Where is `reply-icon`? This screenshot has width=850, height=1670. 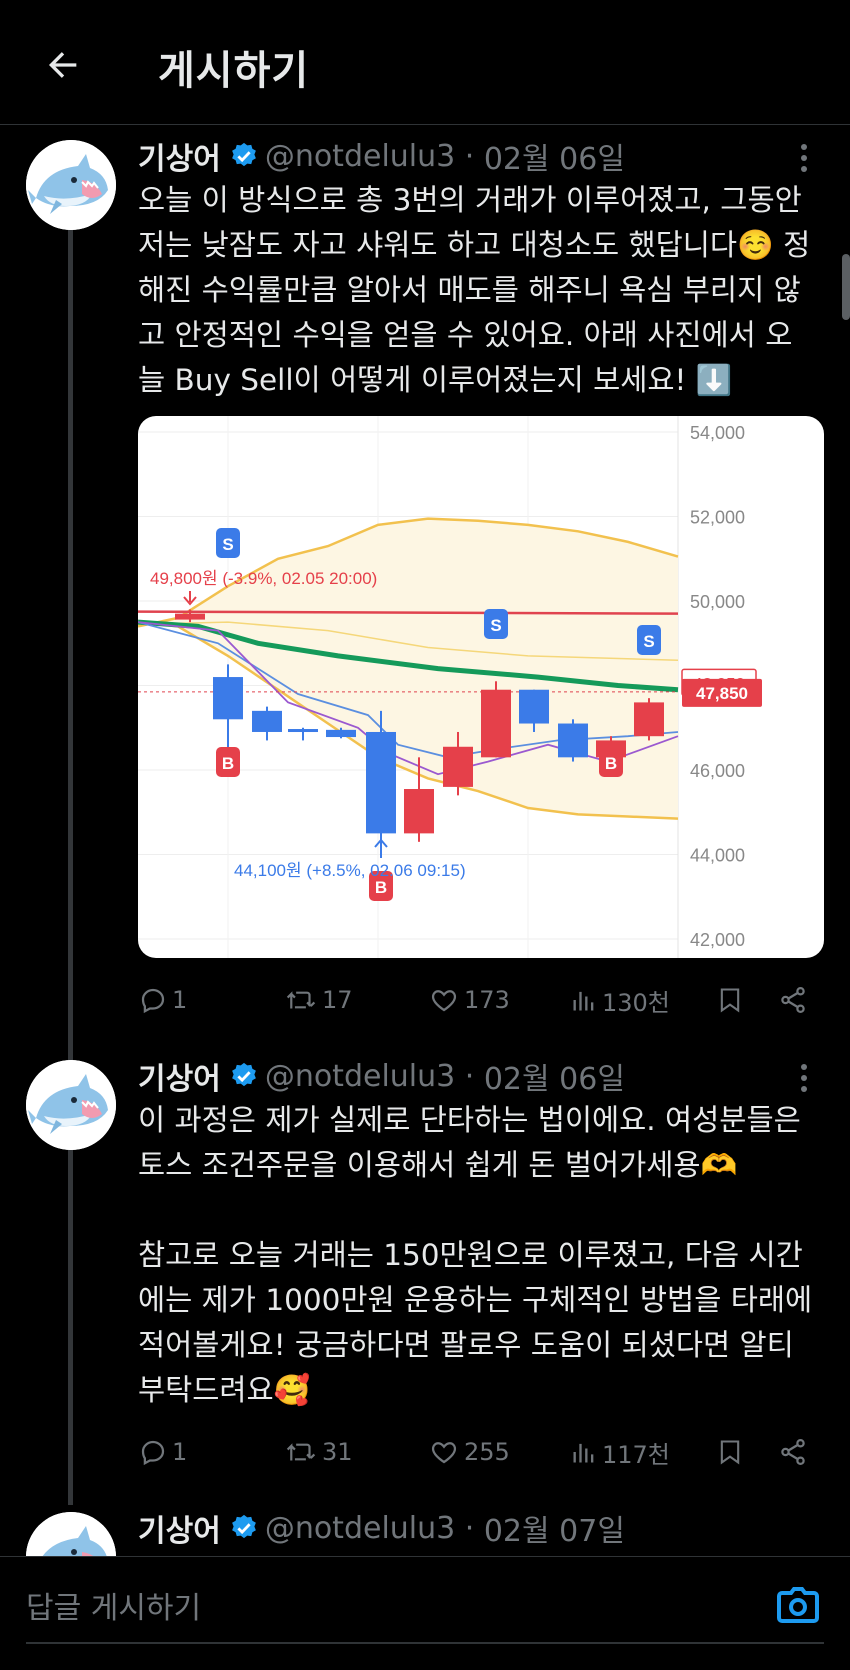
reply-icon is located at coordinates (153, 1001).